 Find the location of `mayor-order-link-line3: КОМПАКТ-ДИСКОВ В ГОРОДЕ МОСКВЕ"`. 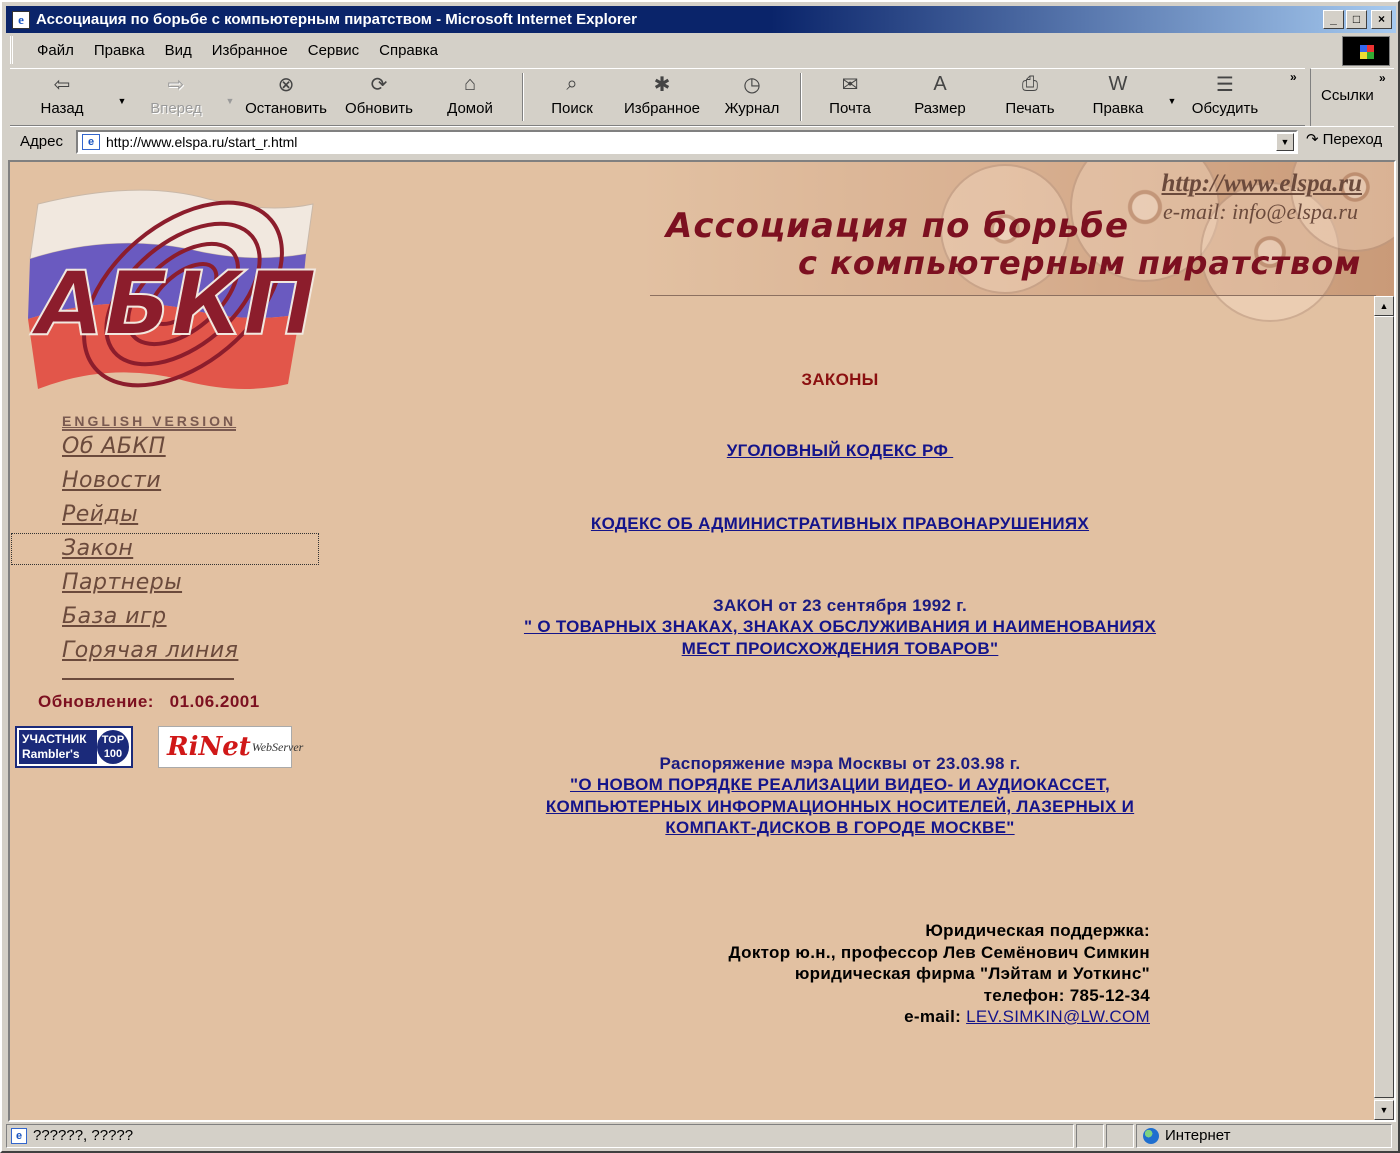

mayor-order-link-line3: КОМПАКТ-ДИСКОВ В ГОРОДЕ МОСКВЕ" is located at coordinates (839, 827).